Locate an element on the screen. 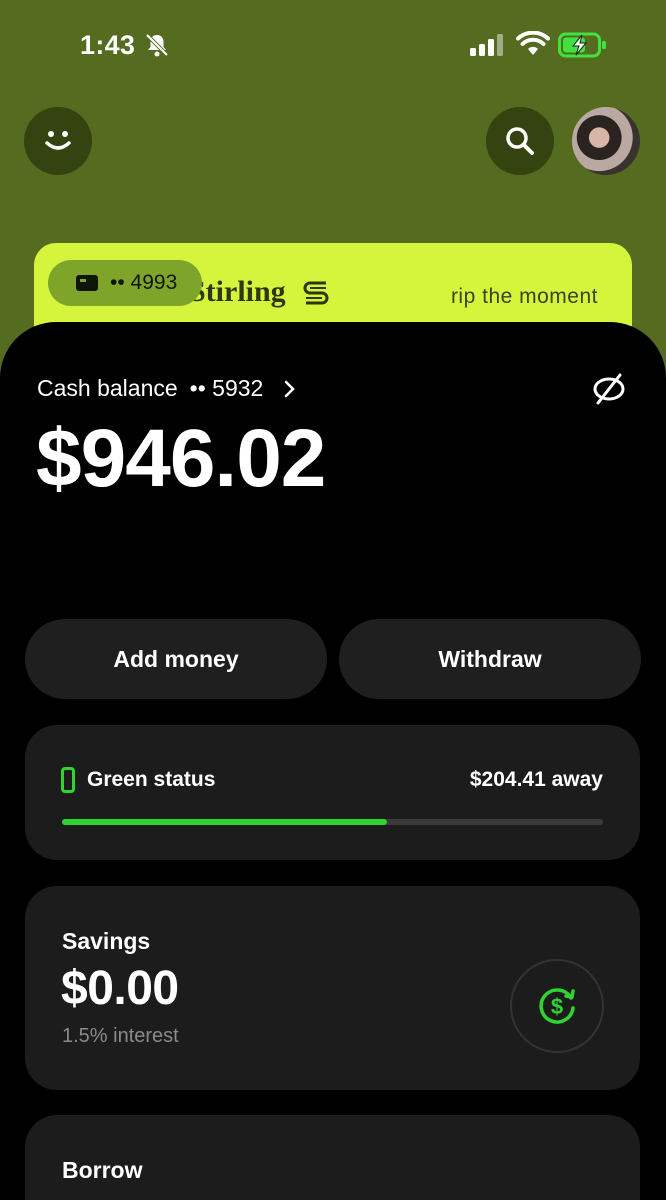 Image resolution: width=666 pixels, height=1200 pixels. green-status-icon is located at coordinates (68, 780).